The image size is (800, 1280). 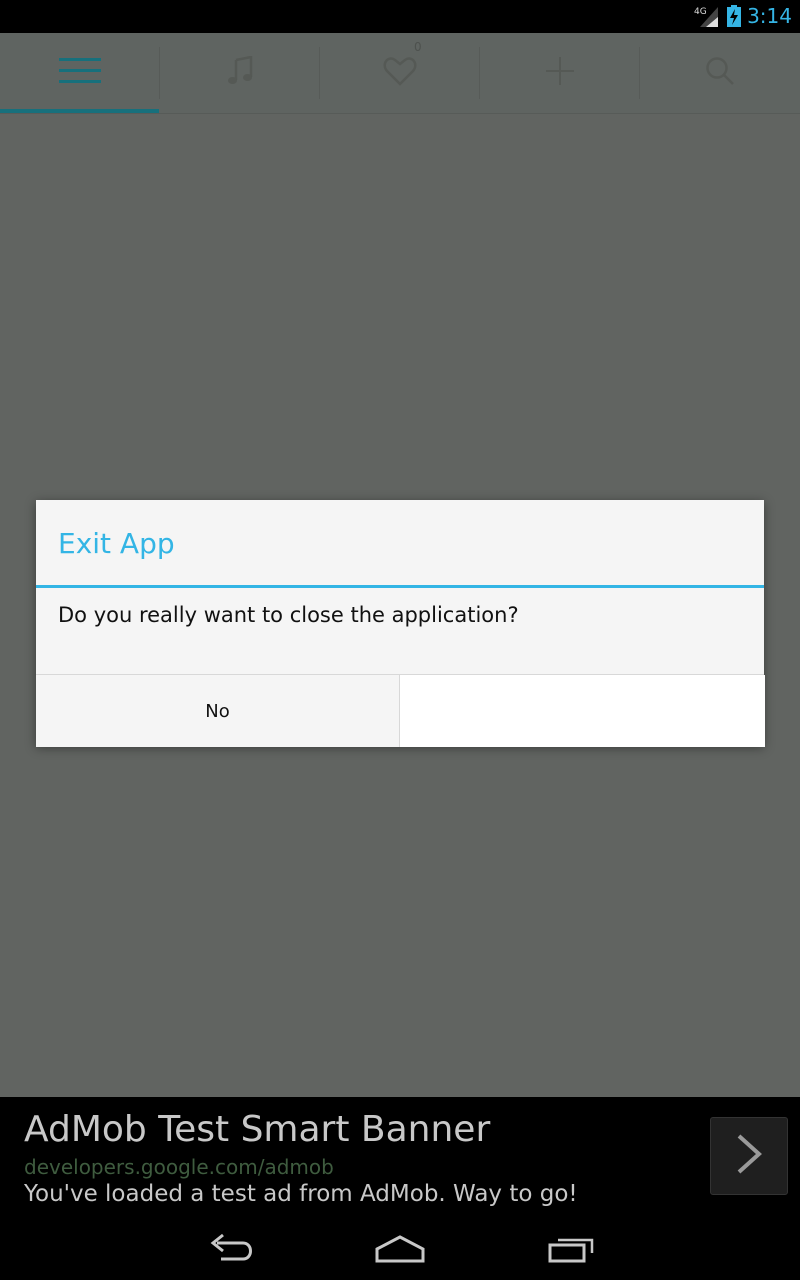 What do you see at coordinates (116, 543) in the screenshot?
I see `dialog-title: Exit App` at bounding box center [116, 543].